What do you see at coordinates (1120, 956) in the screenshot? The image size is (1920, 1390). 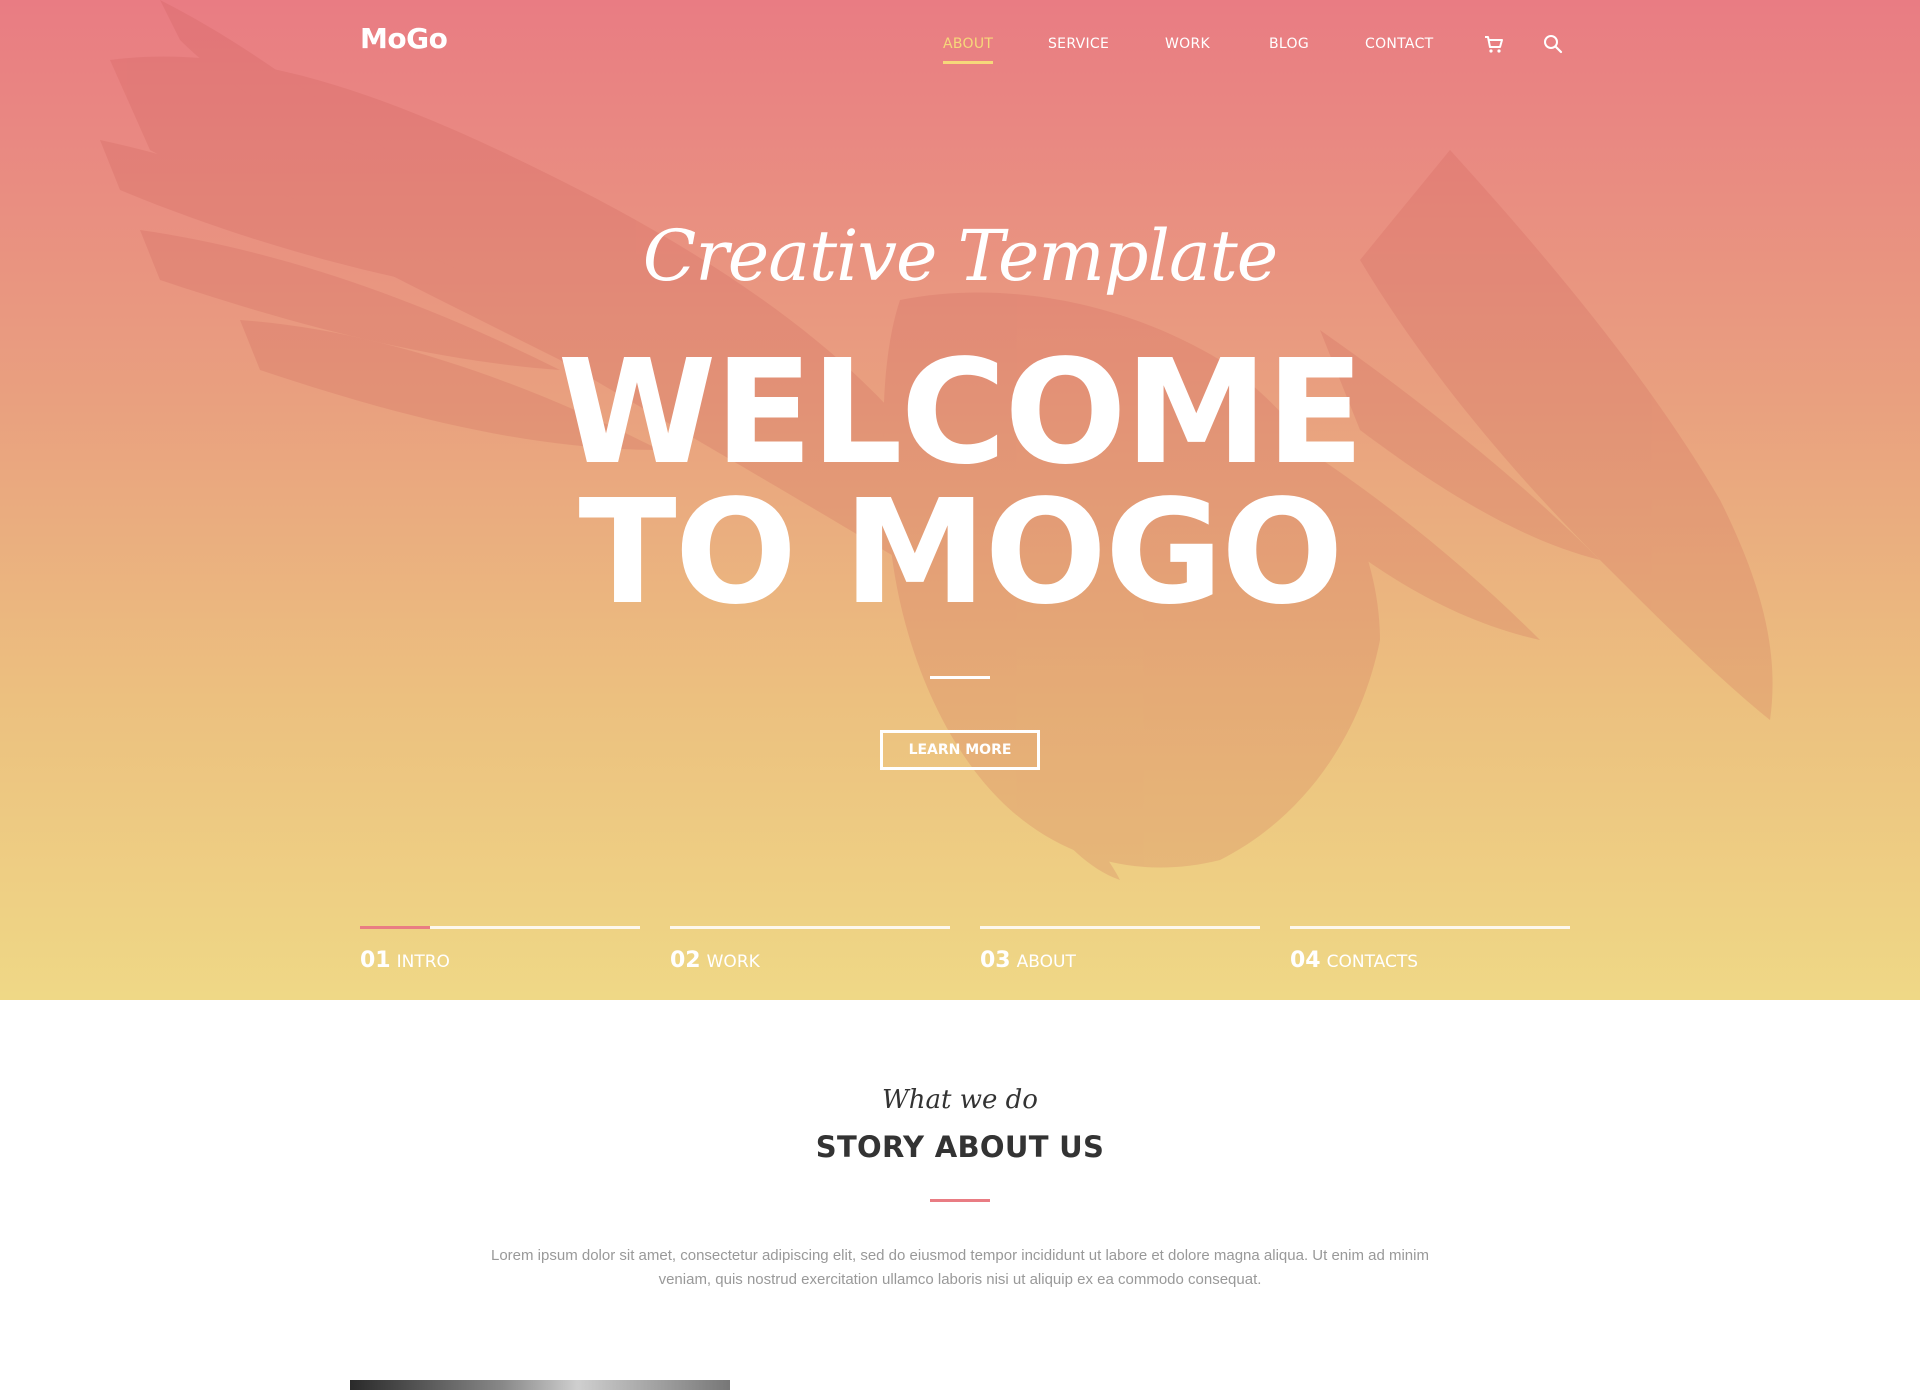 I see `step-about: 03 ABOUT` at bounding box center [1120, 956].